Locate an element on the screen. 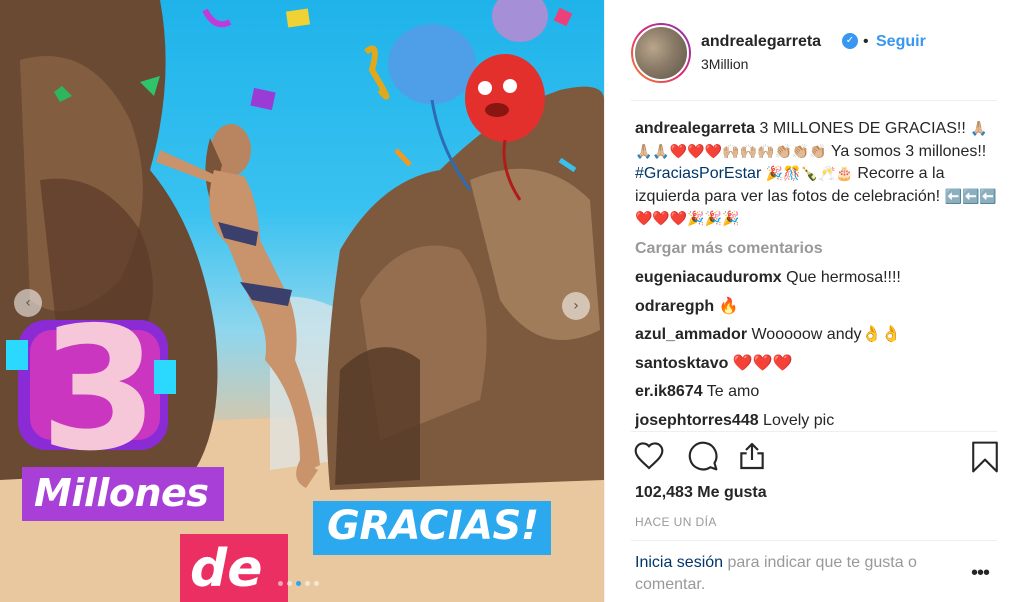 This screenshot has width=1020, height=602. save-button is located at coordinates (986, 458).